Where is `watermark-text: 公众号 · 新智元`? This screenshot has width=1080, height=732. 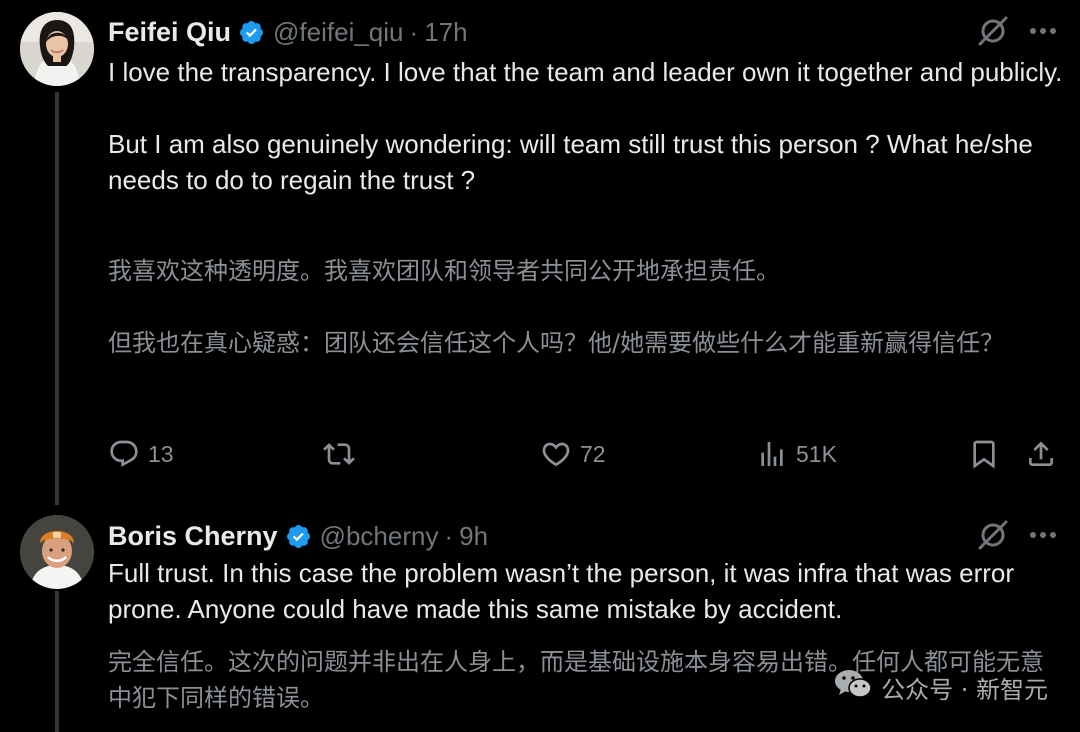
watermark-text: 公众号 · 新智元 is located at coordinates (964, 689).